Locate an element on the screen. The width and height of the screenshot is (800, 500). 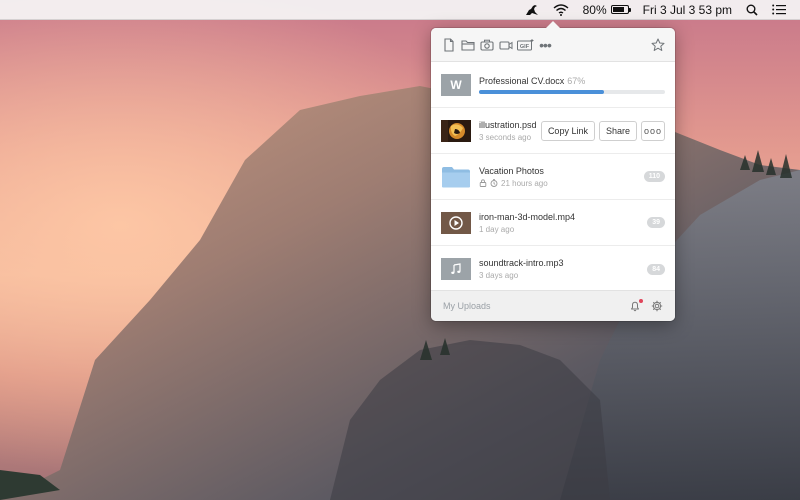
kangaroo-app-icon is located at coordinates (532, 10).